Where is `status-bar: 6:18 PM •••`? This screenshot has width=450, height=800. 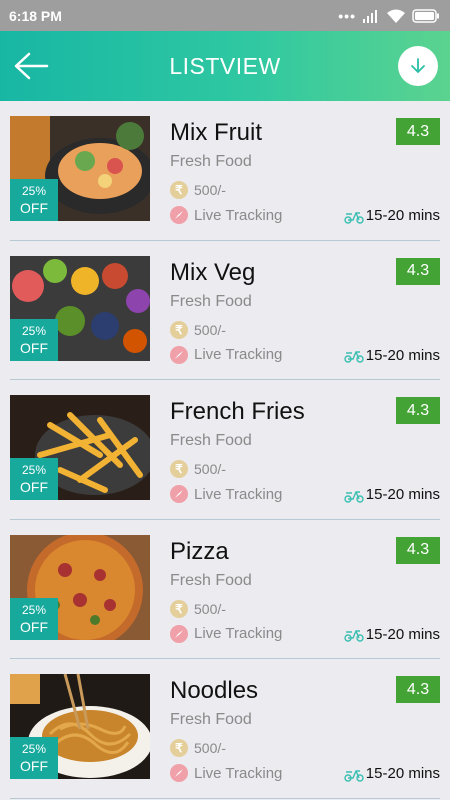
status-bar: 6:18 PM ••• is located at coordinates (225, 15).